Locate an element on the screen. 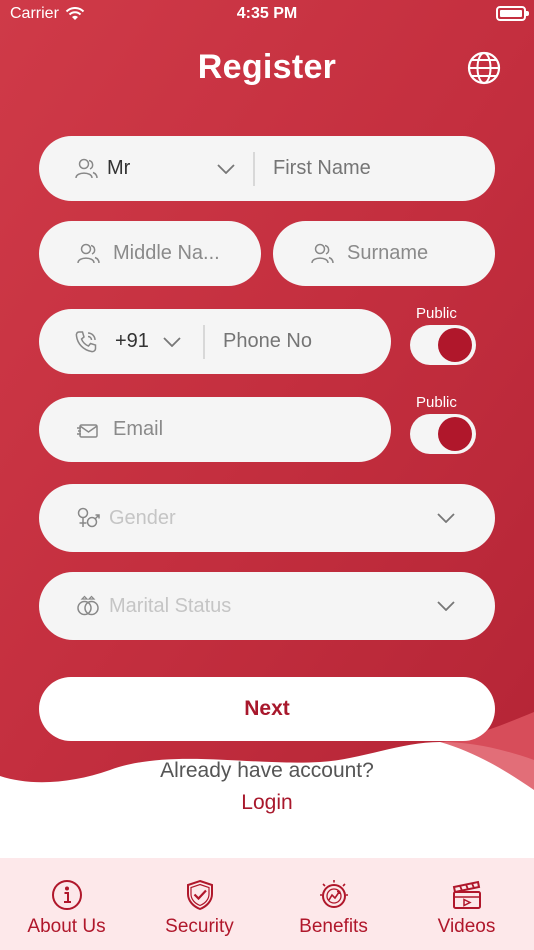  marital-status-placeholder: Marital Status is located at coordinates (170, 605).